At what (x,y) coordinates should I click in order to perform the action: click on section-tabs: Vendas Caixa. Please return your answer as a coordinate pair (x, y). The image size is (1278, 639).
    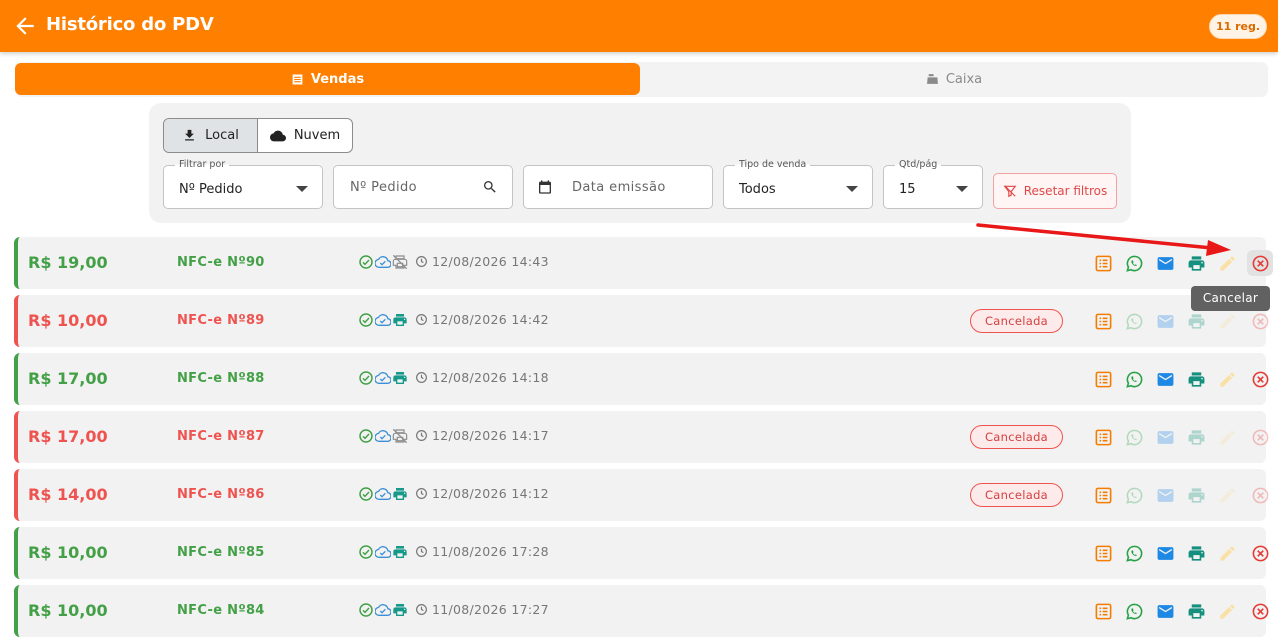
    Looking at the image, I should click on (641, 79).